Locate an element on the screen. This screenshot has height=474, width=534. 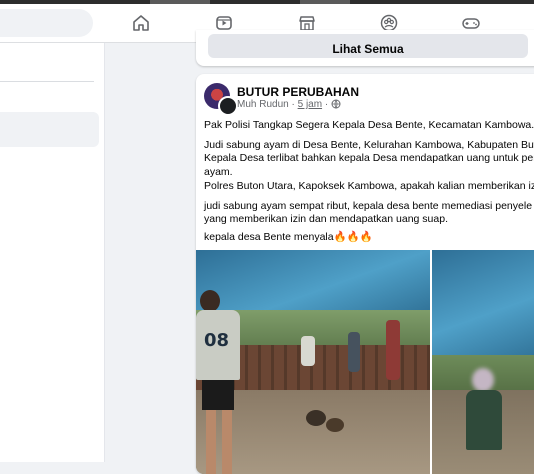
photo2-blurred-face is located at coordinates (483, 380).